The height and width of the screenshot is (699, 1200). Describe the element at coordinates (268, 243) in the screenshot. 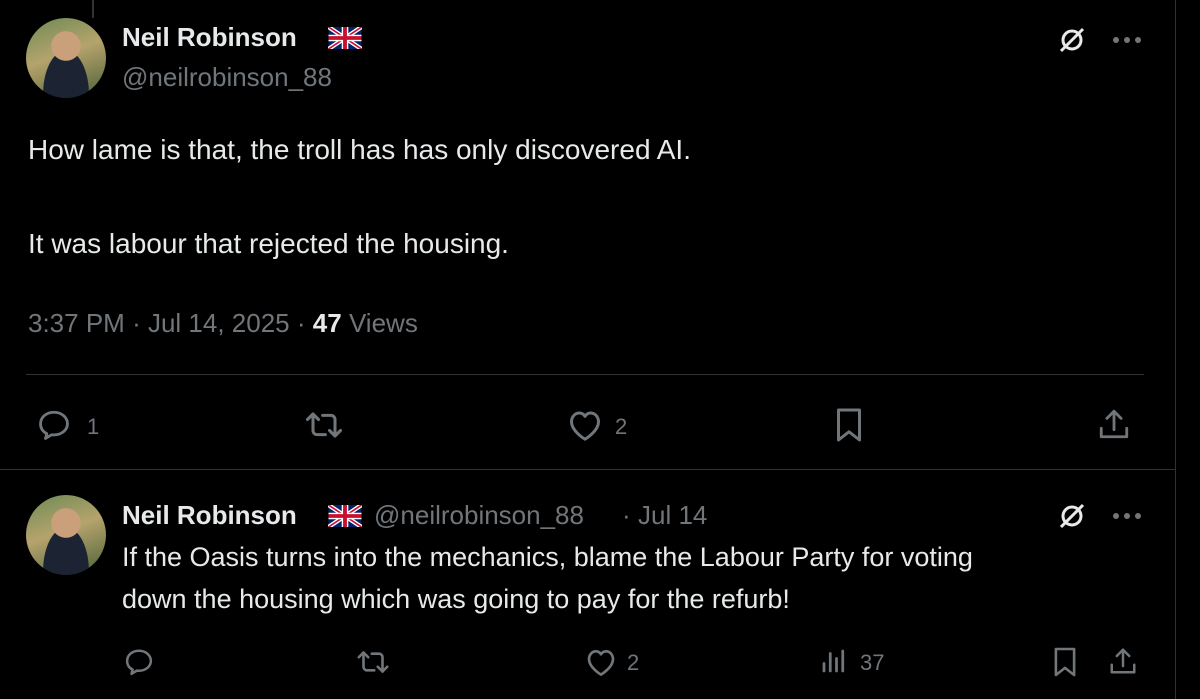

I see `tweet-text-line: It was labour that rejected the housing.` at that location.